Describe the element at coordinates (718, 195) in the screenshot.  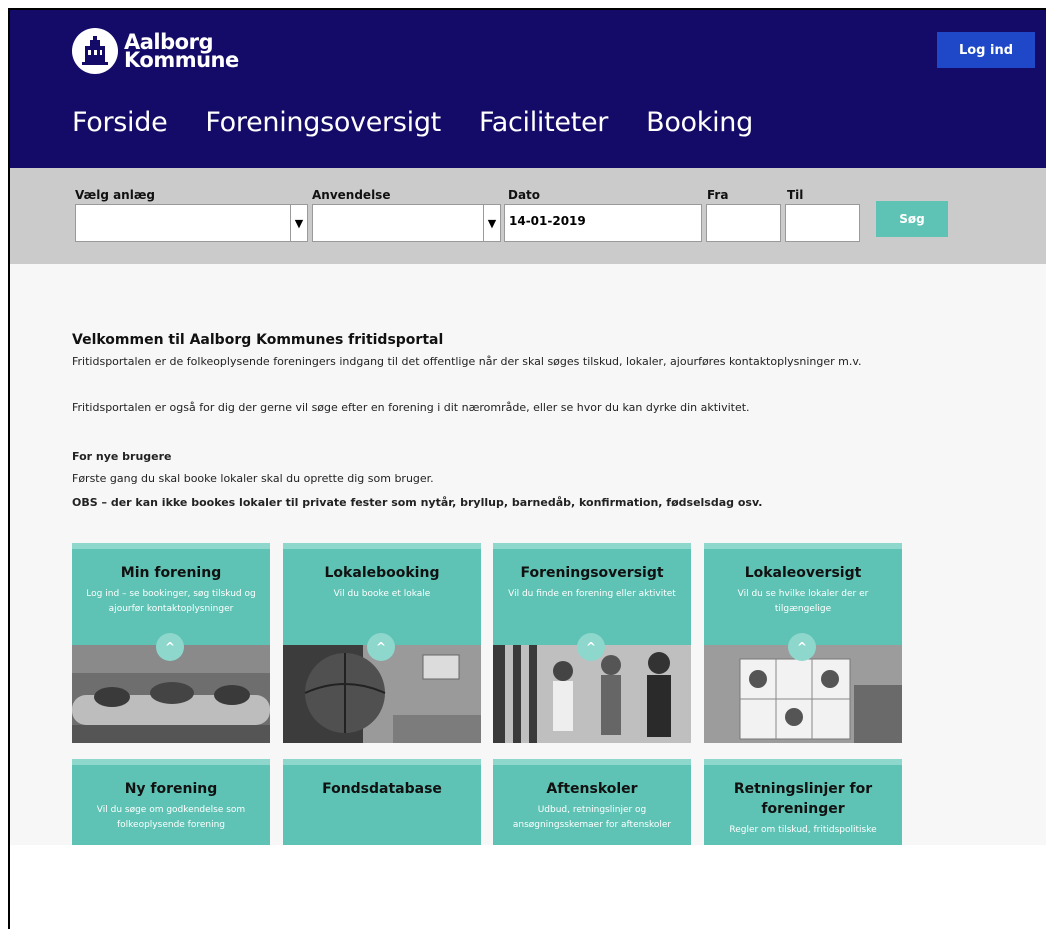
I see `from-label: Fra` at that location.